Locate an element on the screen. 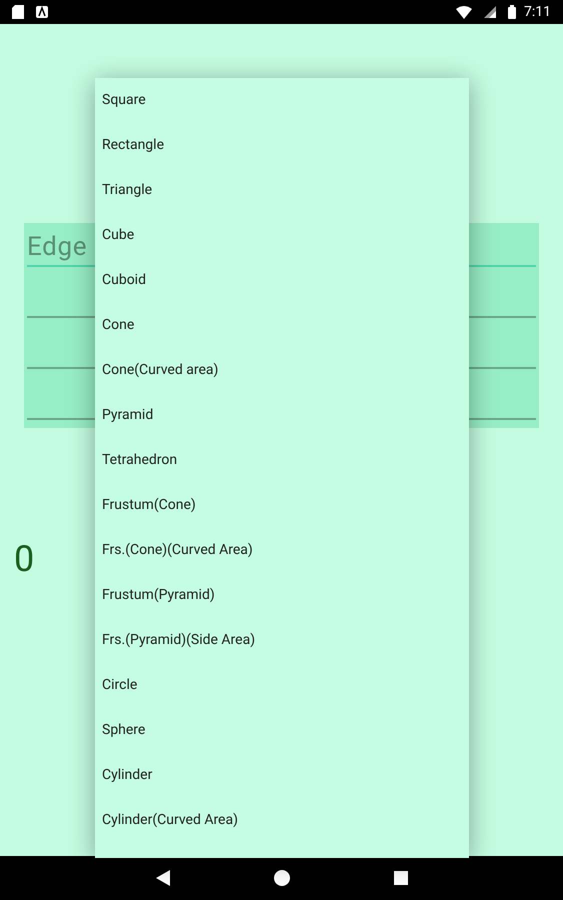  menu-item: Frustum(Pyramid) is located at coordinates (282, 595).